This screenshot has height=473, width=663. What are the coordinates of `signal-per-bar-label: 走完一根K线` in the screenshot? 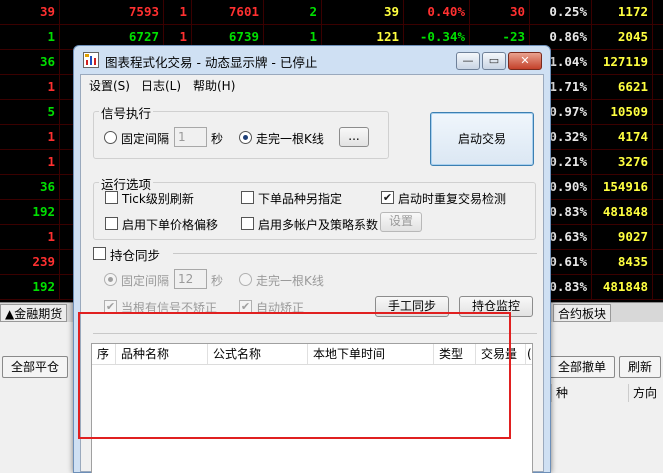 It's located at (290, 139).